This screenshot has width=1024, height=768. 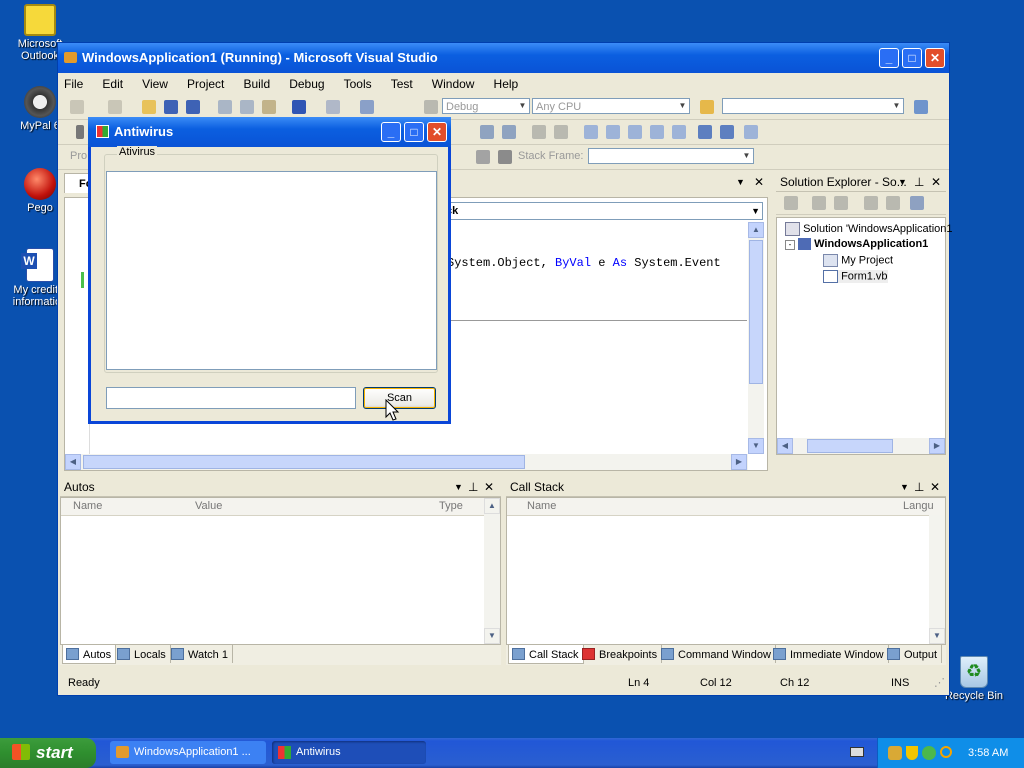 I want to click on clear-all-bookmarks-icon, so click(x=751, y=132).